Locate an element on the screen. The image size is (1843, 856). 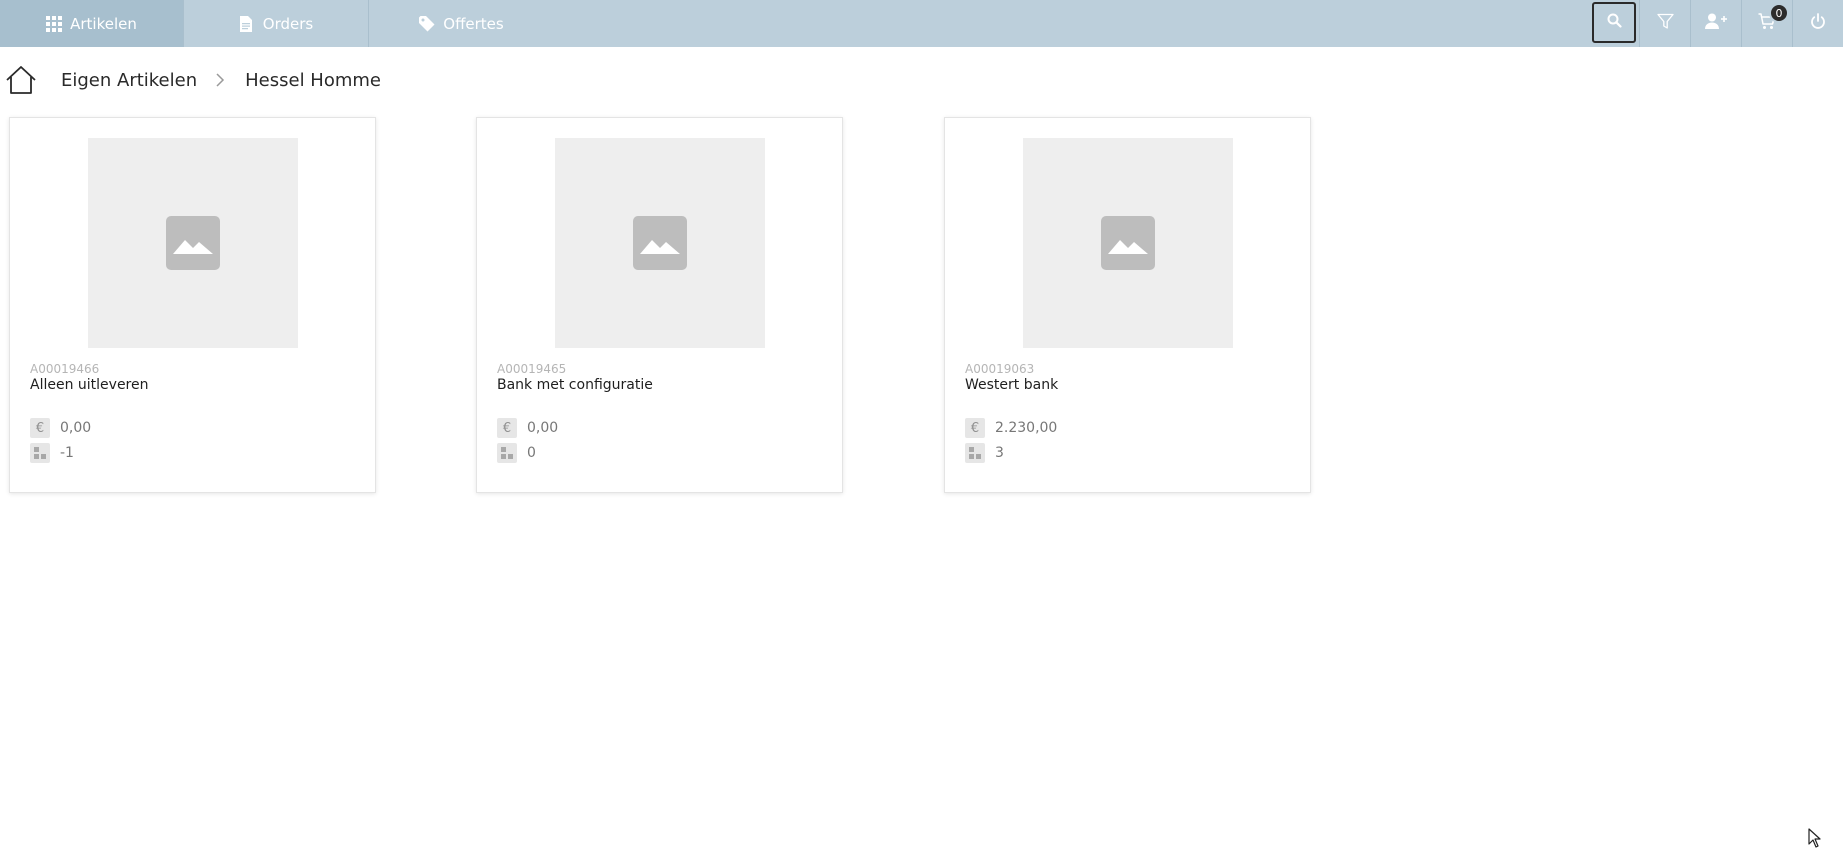
product-stock-row: 3 is located at coordinates (984, 453).